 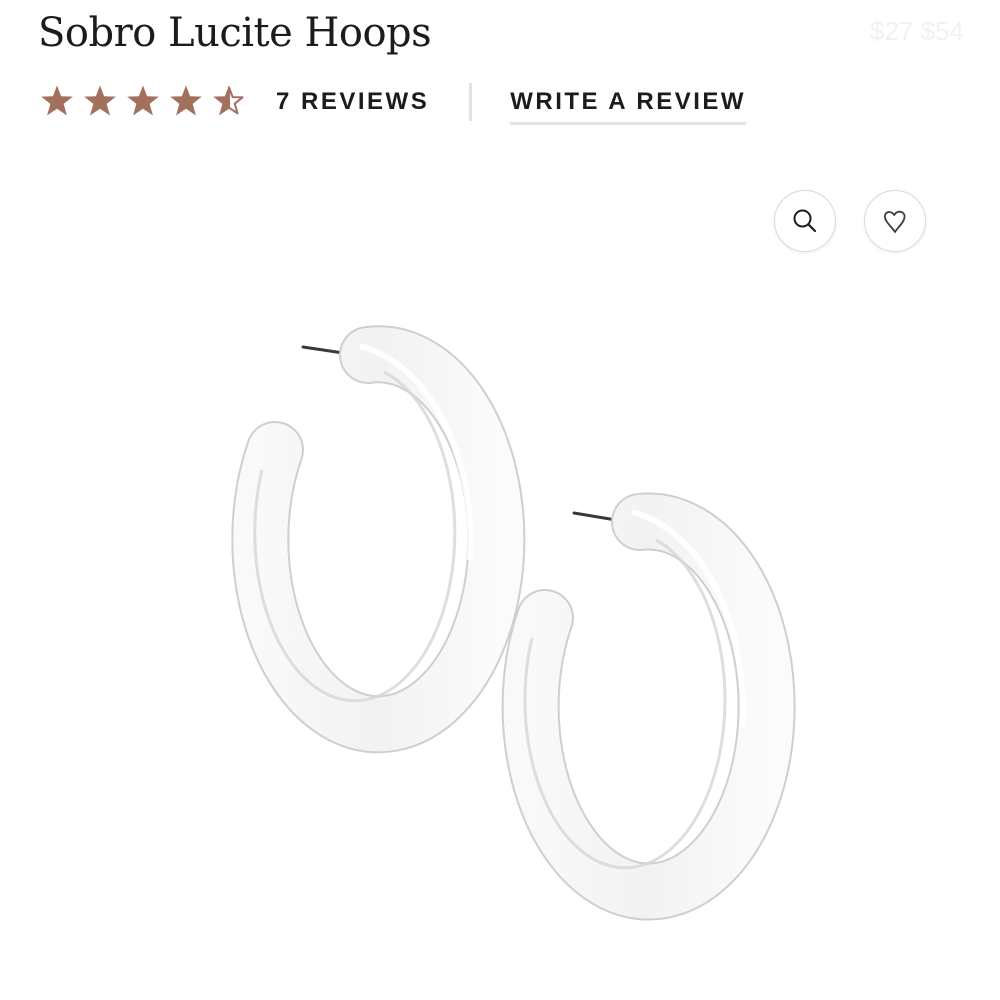 I want to click on divider, so click(x=471, y=102).